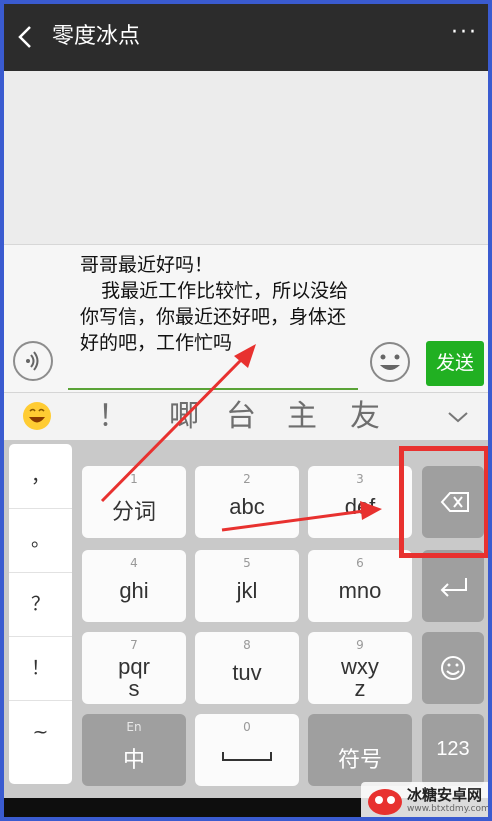  Describe the element at coordinates (447, 809) in the screenshot. I see `watermark-url: www.btxtdmy.com` at that location.